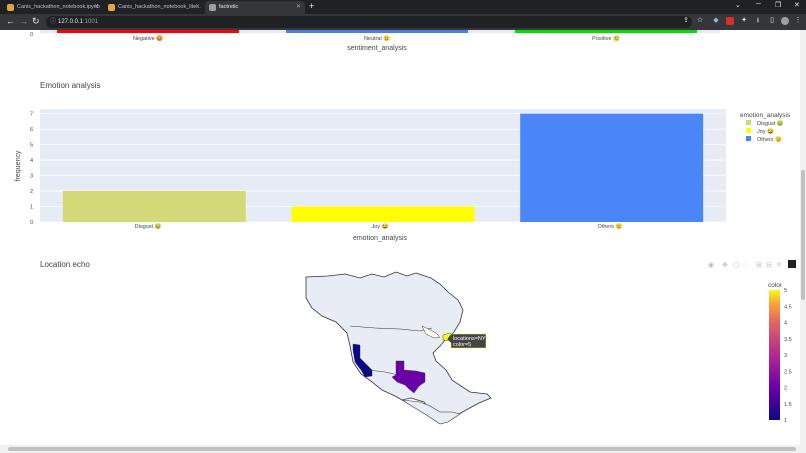  I want to click on tooltip-color: color=5, so click(462, 345).